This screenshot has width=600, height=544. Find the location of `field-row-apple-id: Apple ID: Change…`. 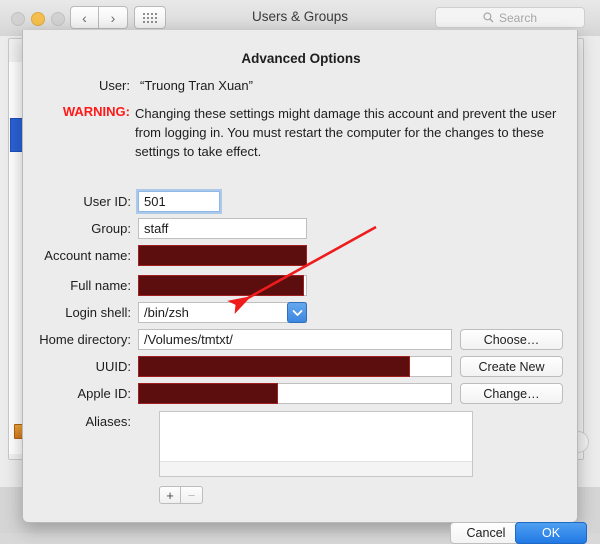

field-row-apple-id: Apple ID: Change… is located at coordinates (301, 394).